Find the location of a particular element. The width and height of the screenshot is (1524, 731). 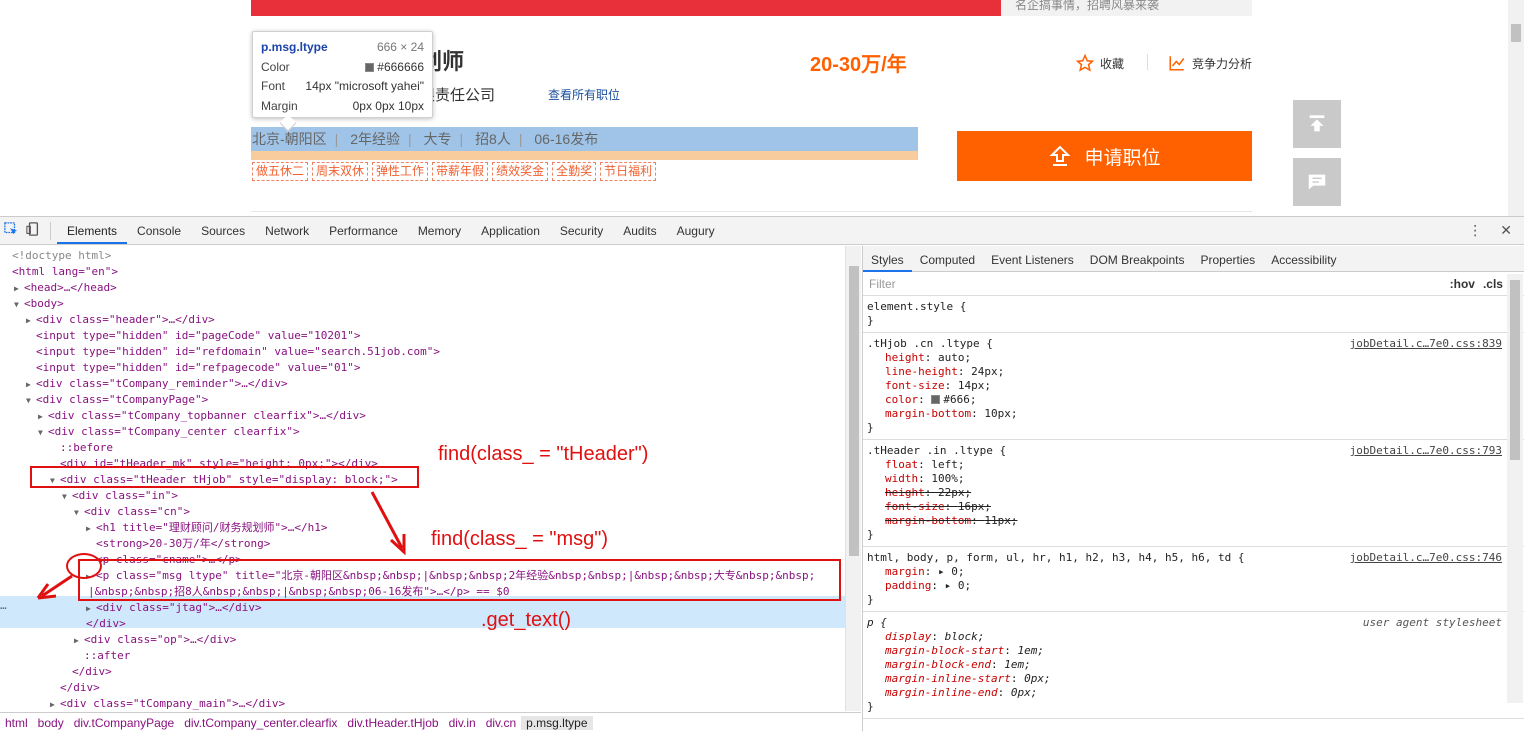

breadcrumb-item: div.tCompany_center.clearfix is located at coordinates (260, 723).